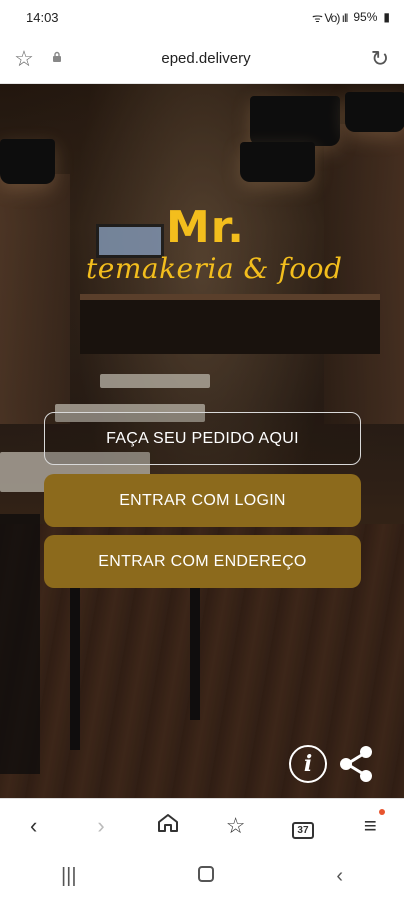  What do you see at coordinates (386, 17) in the screenshot?
I see `battery-icon: ▮` at bounding box center [386, 17].